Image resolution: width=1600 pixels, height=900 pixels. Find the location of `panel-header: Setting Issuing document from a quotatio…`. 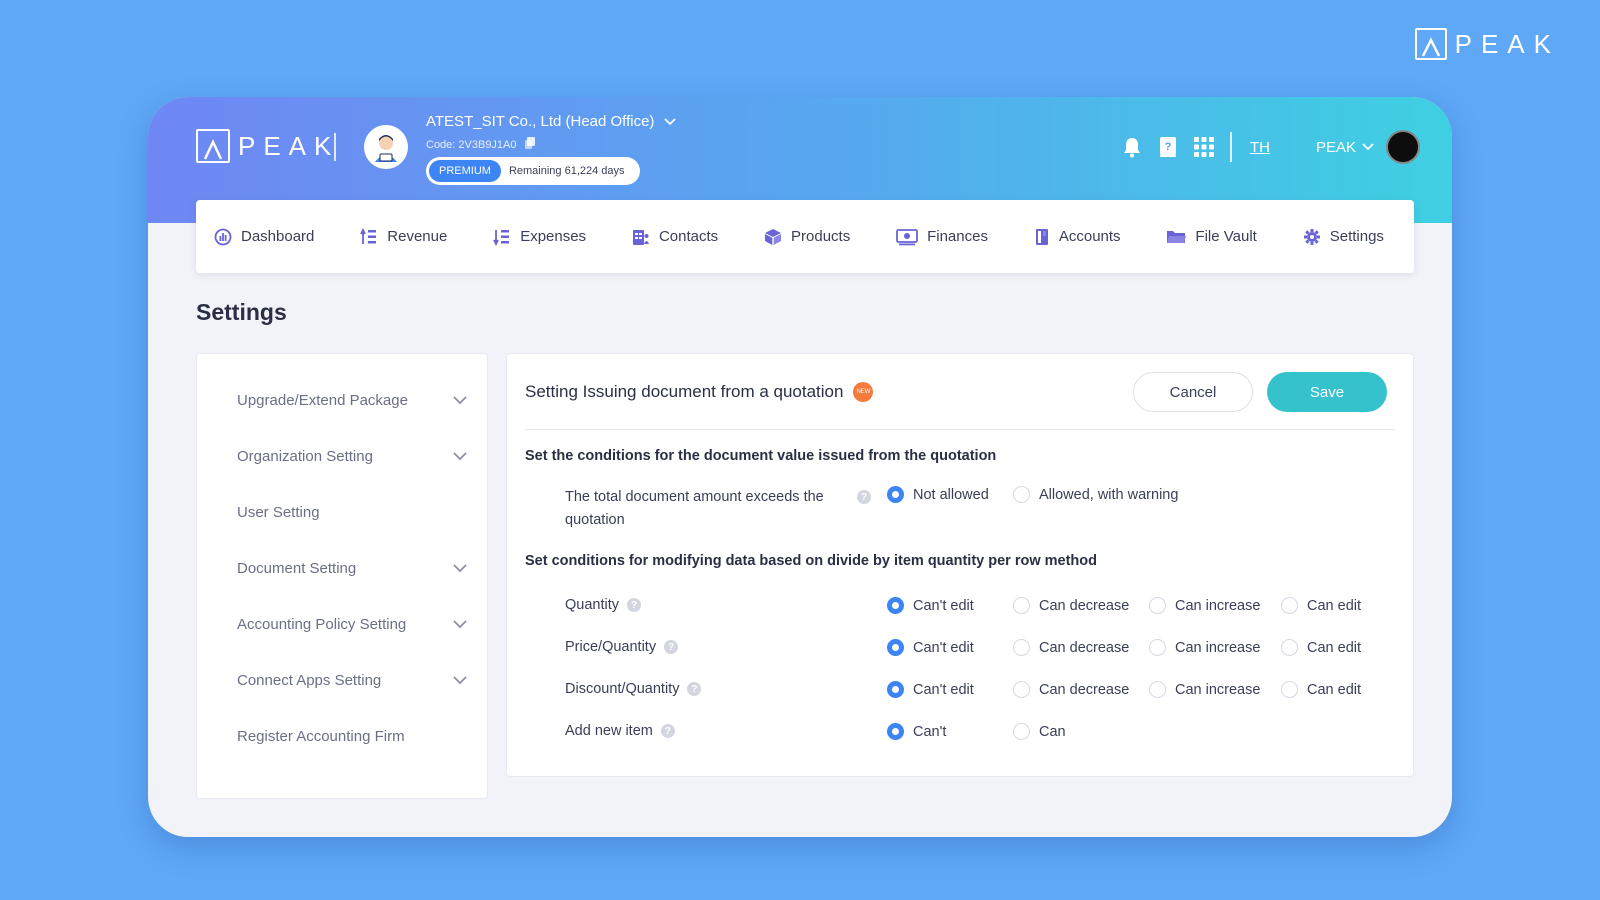

panel-header: Setting Issuing document from a quotatio… is located at coordinates (960, 392).